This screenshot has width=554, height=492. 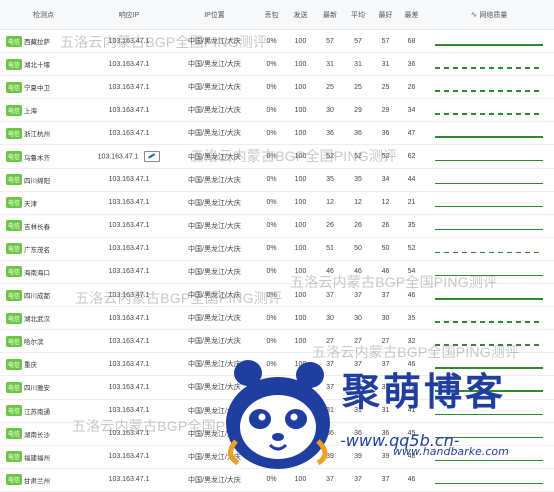 What do you see at coordinates (358, 110) in the screenshot?
I see `cell-avg: 29` at bounding box center [358, 110].